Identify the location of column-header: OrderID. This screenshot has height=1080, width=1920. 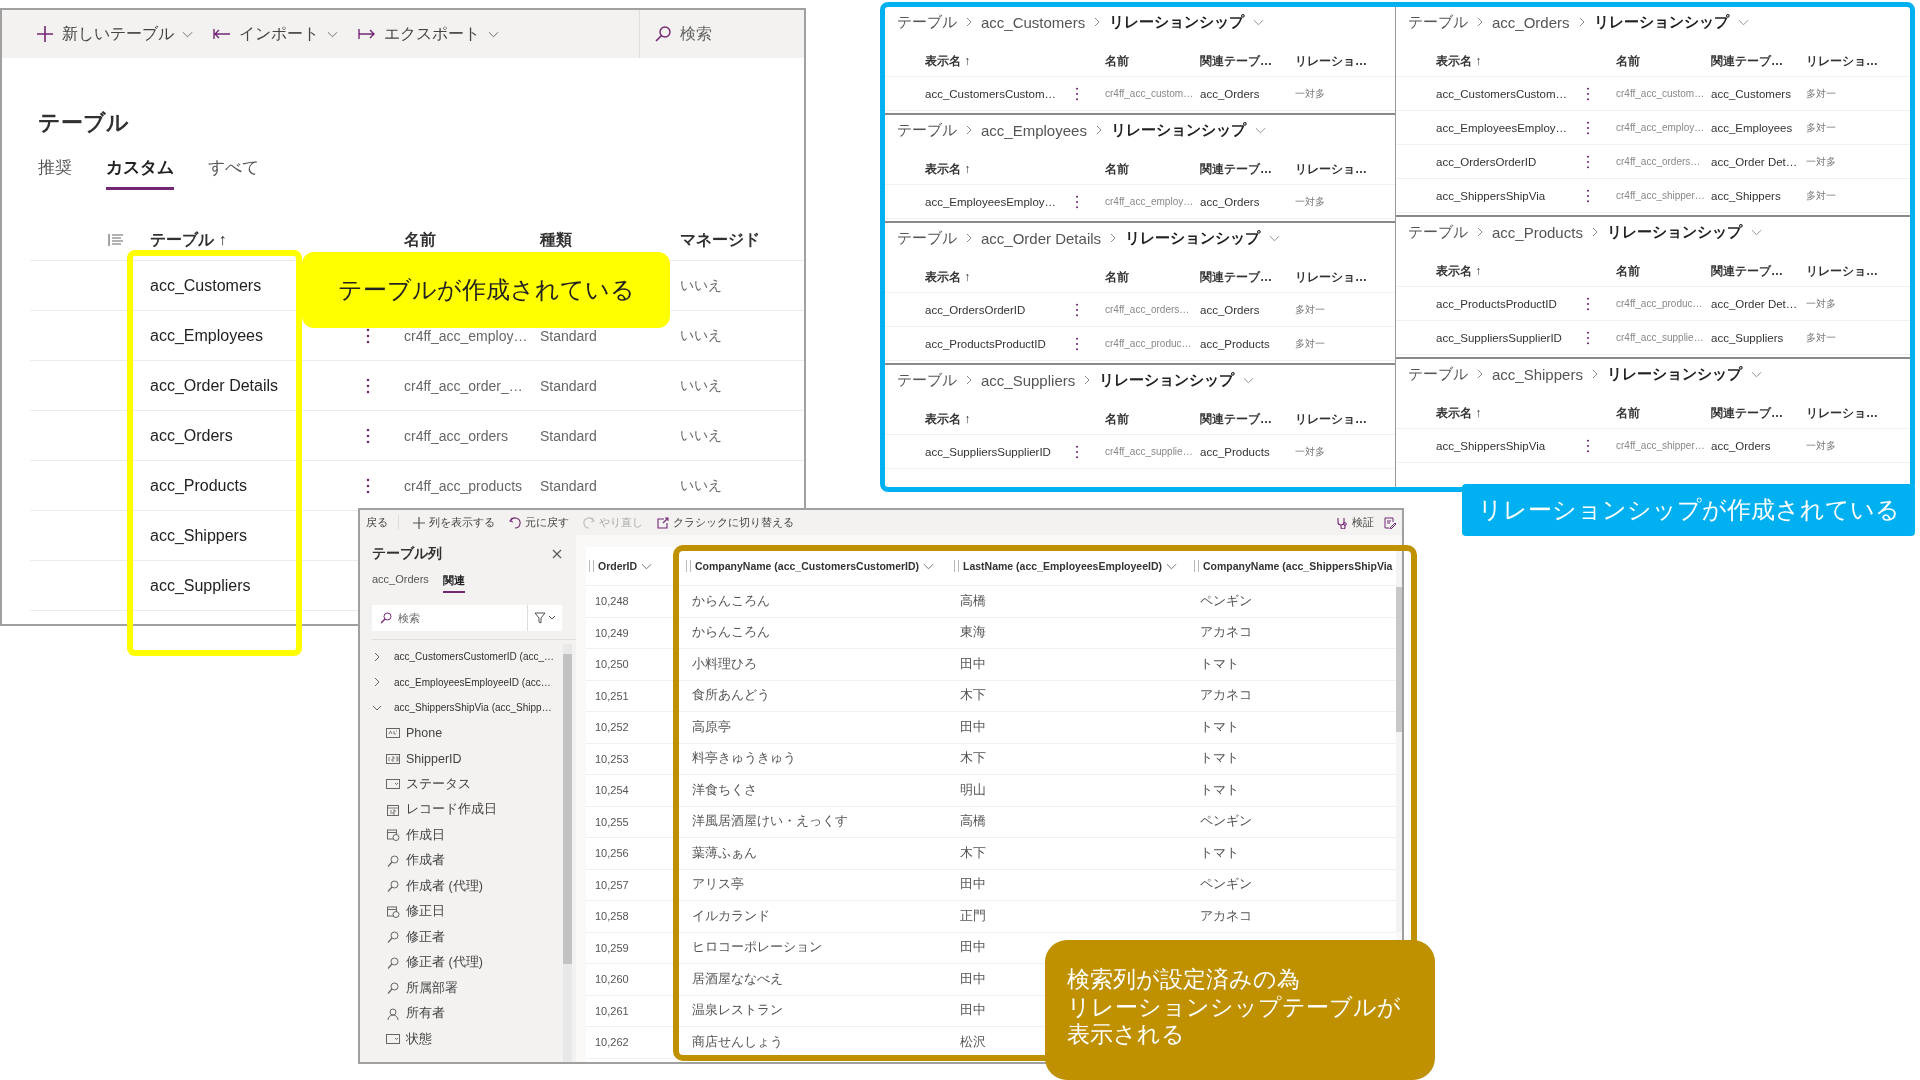
(619, 566).